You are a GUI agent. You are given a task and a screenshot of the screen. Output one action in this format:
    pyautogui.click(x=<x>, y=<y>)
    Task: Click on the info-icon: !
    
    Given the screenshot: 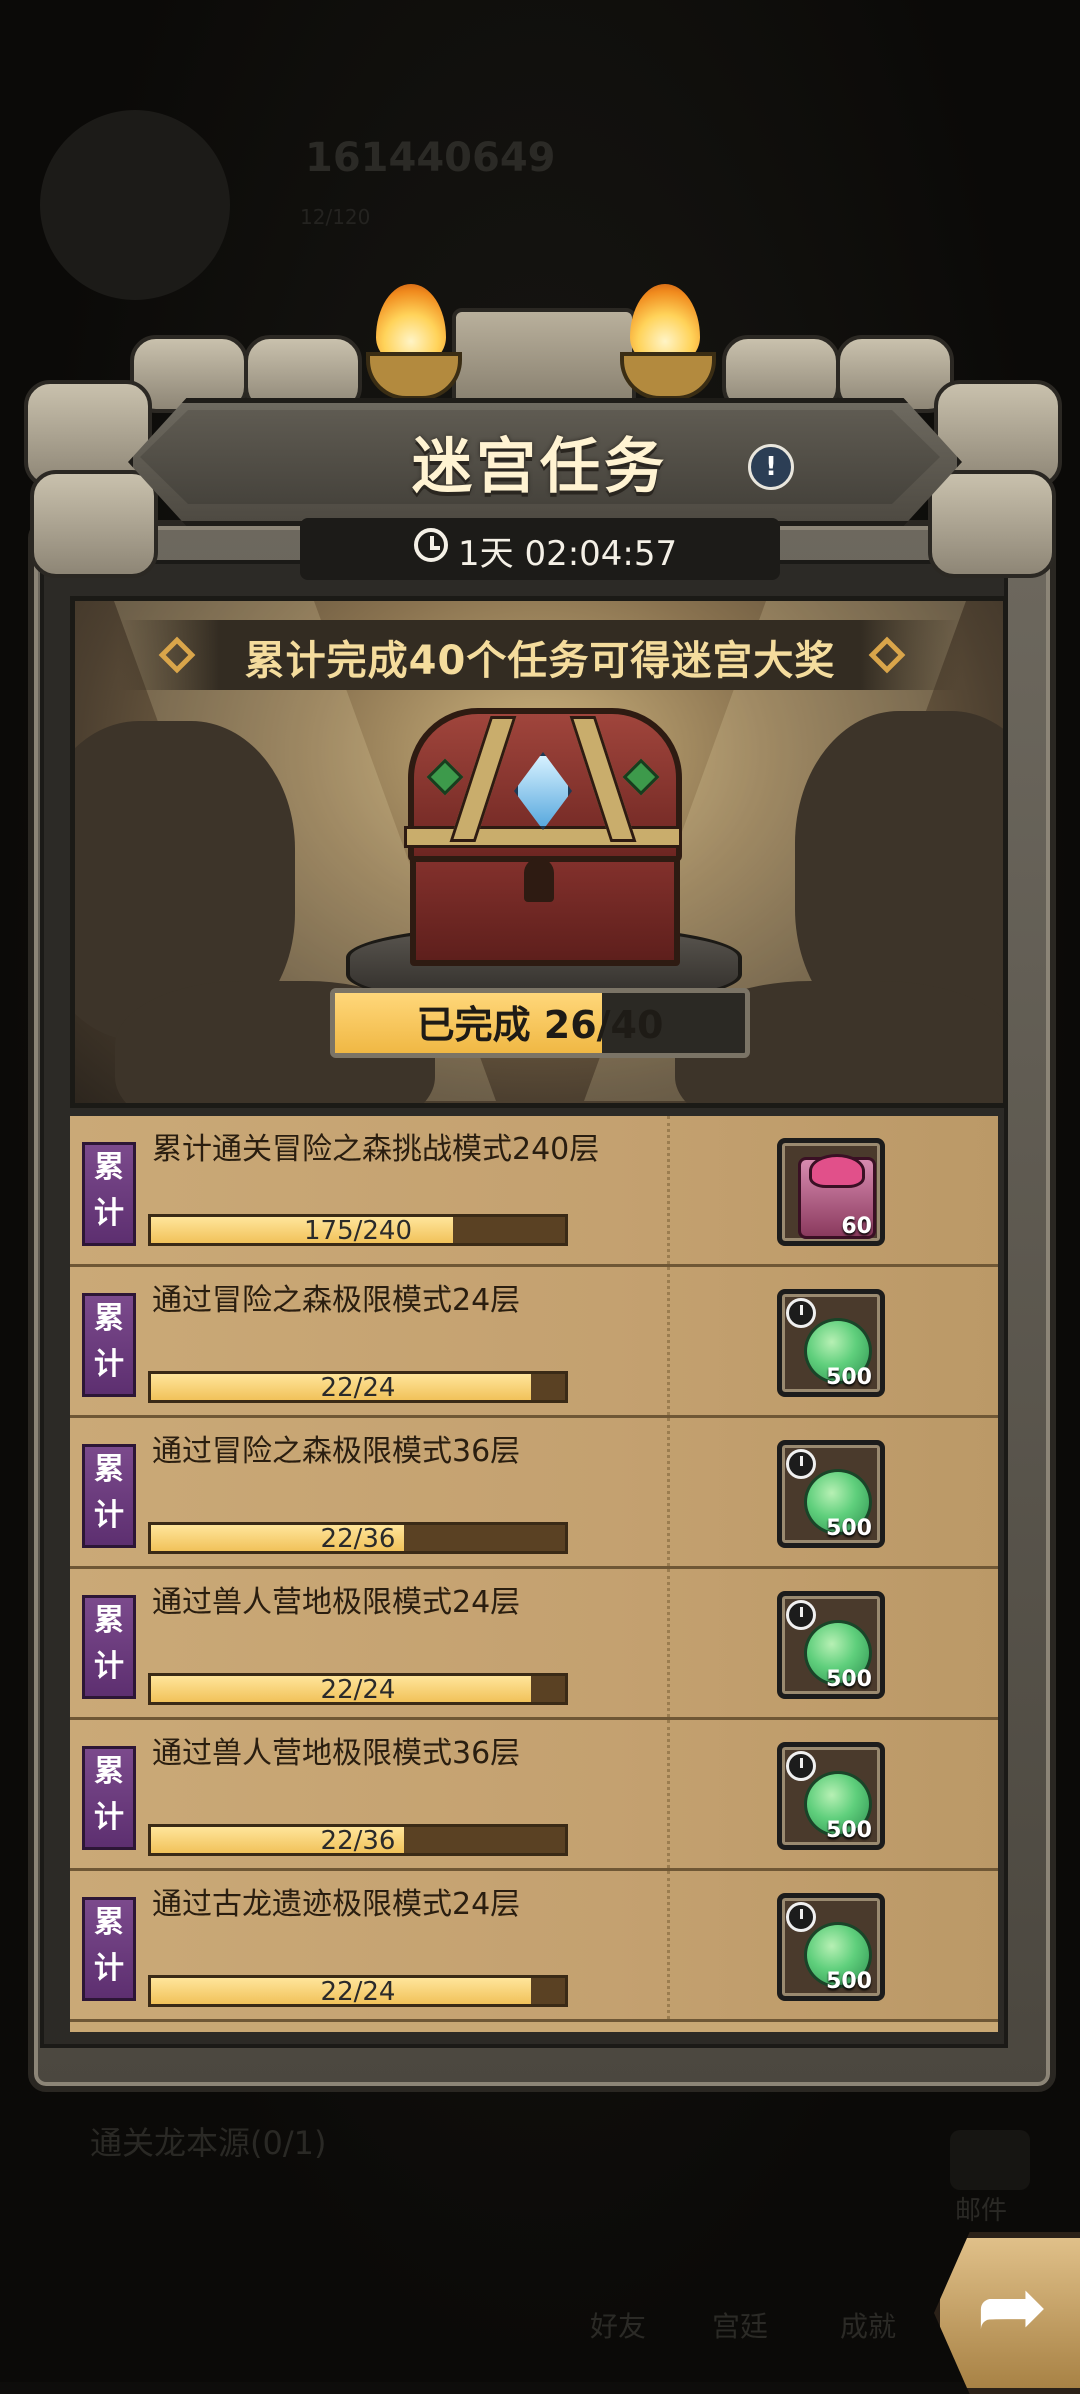 What is the action you would take?
    pyautogui.click(x=771, y=467)
    